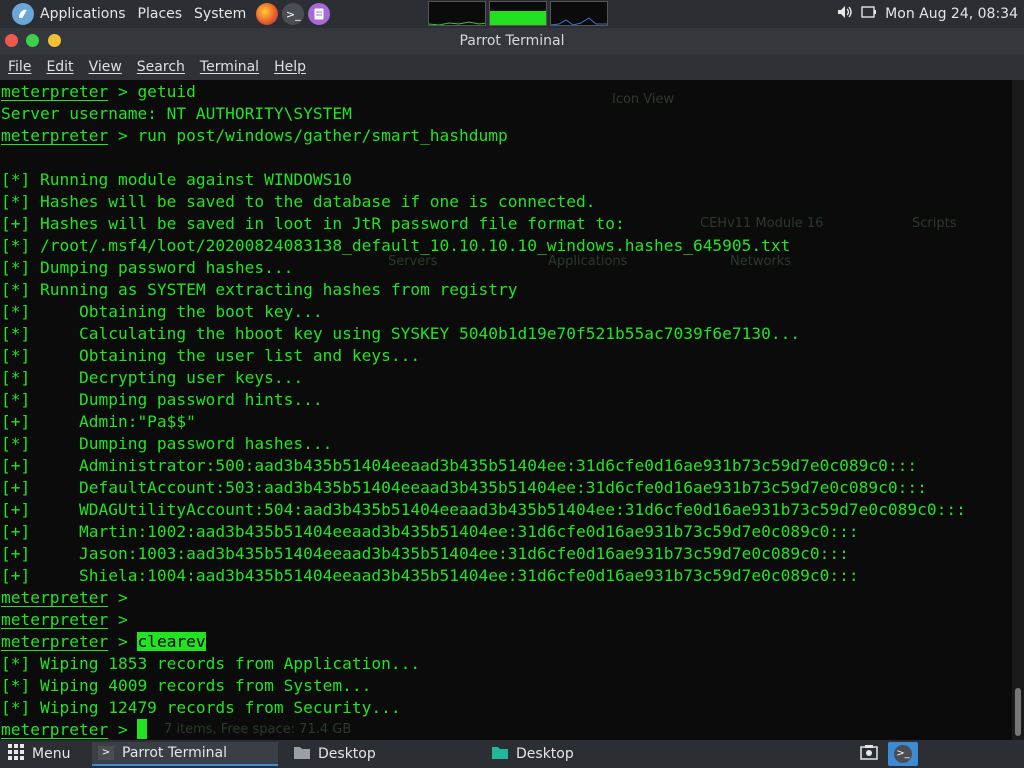  Describe the element at coordinates (39, 754) in the screenshot. I see `menu-button: Menu` at that location.